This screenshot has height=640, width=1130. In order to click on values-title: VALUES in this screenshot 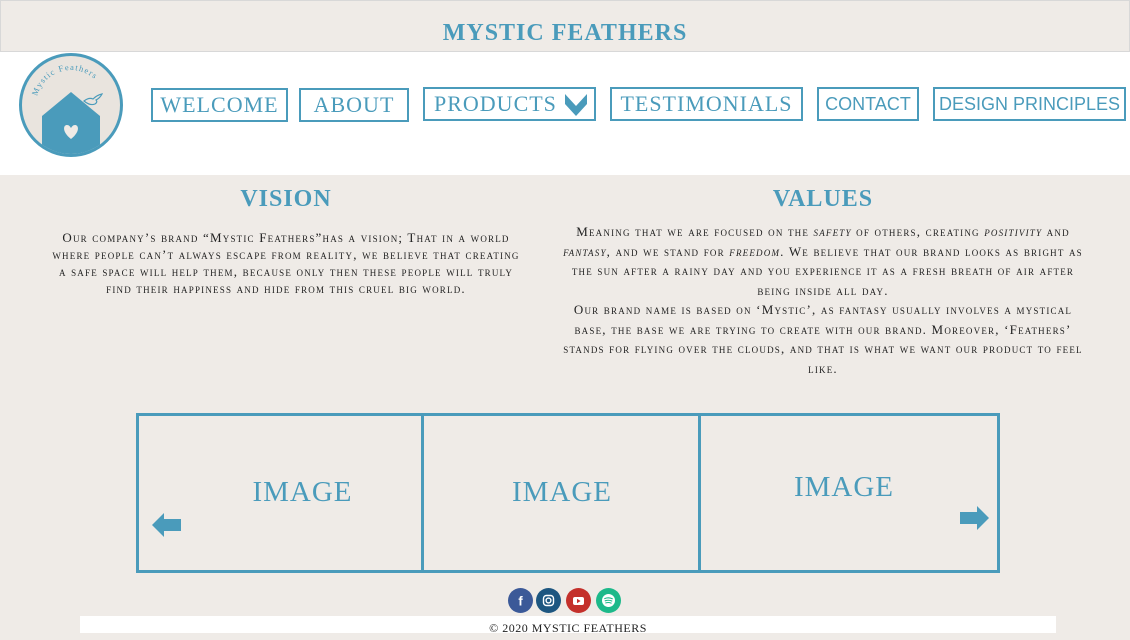, I will do `click(823, 199)`.